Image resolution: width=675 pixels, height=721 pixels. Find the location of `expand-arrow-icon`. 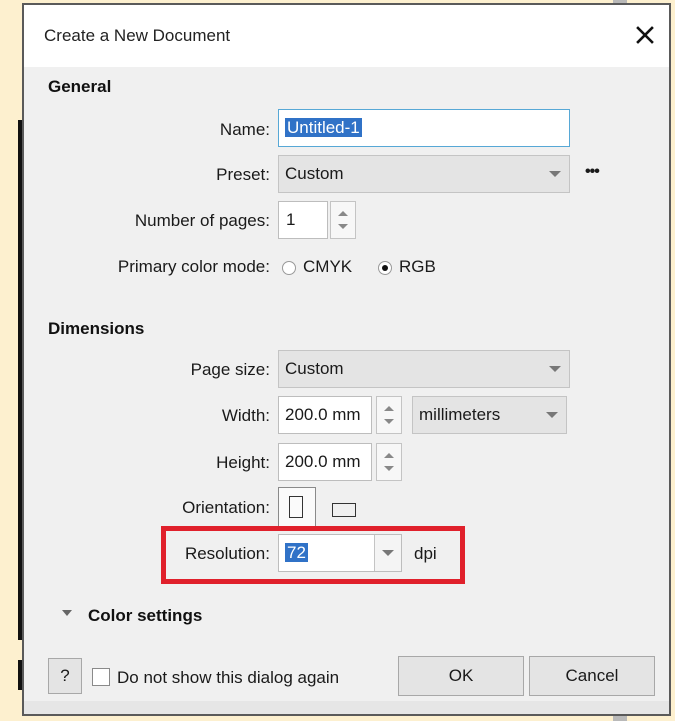

expand-arrow-icon is located at coordinates (67, 613).